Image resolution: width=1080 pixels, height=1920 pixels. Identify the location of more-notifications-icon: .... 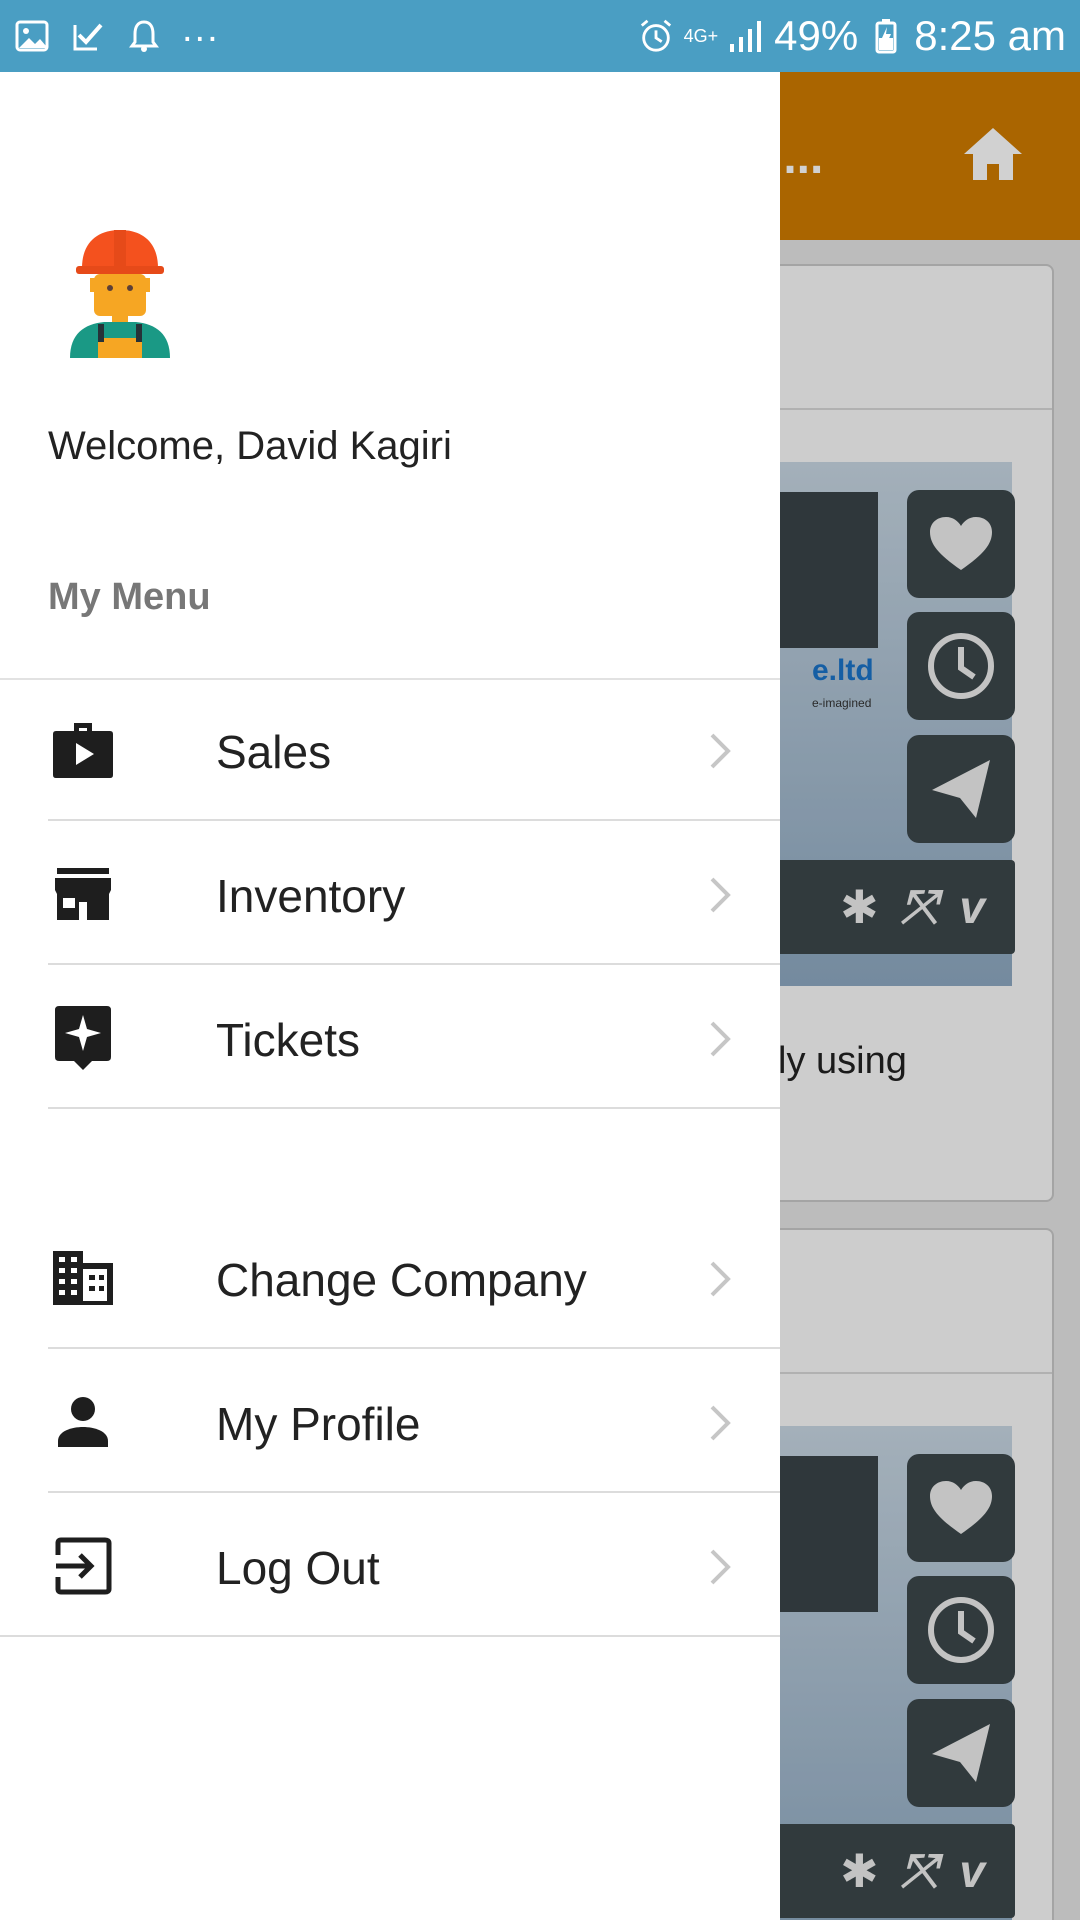
(201, 28).